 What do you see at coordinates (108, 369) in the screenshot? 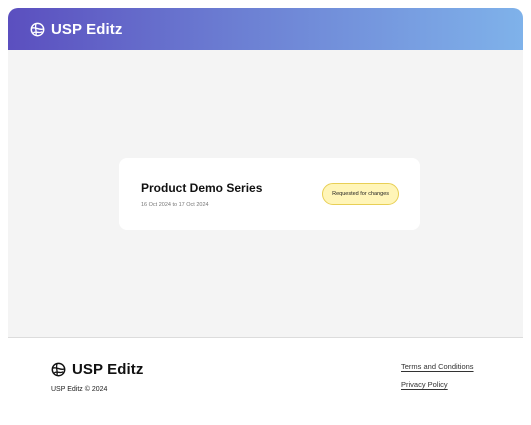
I see `footer-brand-name: USP Editz` at bounding box center [108, 369].